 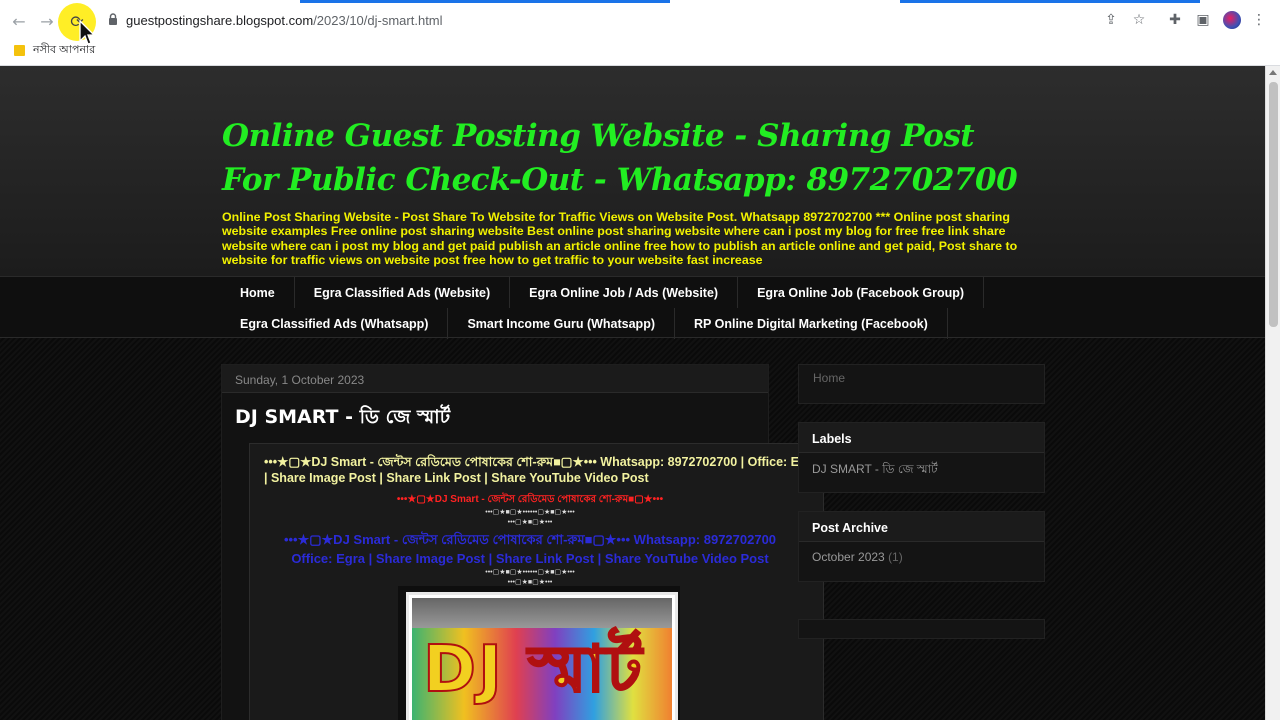 What do you see at coordinates (403, 292) in the screenshot?
I see `nav-link-egra-classified-website: Egra Classified Ads (Website)` at bounding box center [403, 292].